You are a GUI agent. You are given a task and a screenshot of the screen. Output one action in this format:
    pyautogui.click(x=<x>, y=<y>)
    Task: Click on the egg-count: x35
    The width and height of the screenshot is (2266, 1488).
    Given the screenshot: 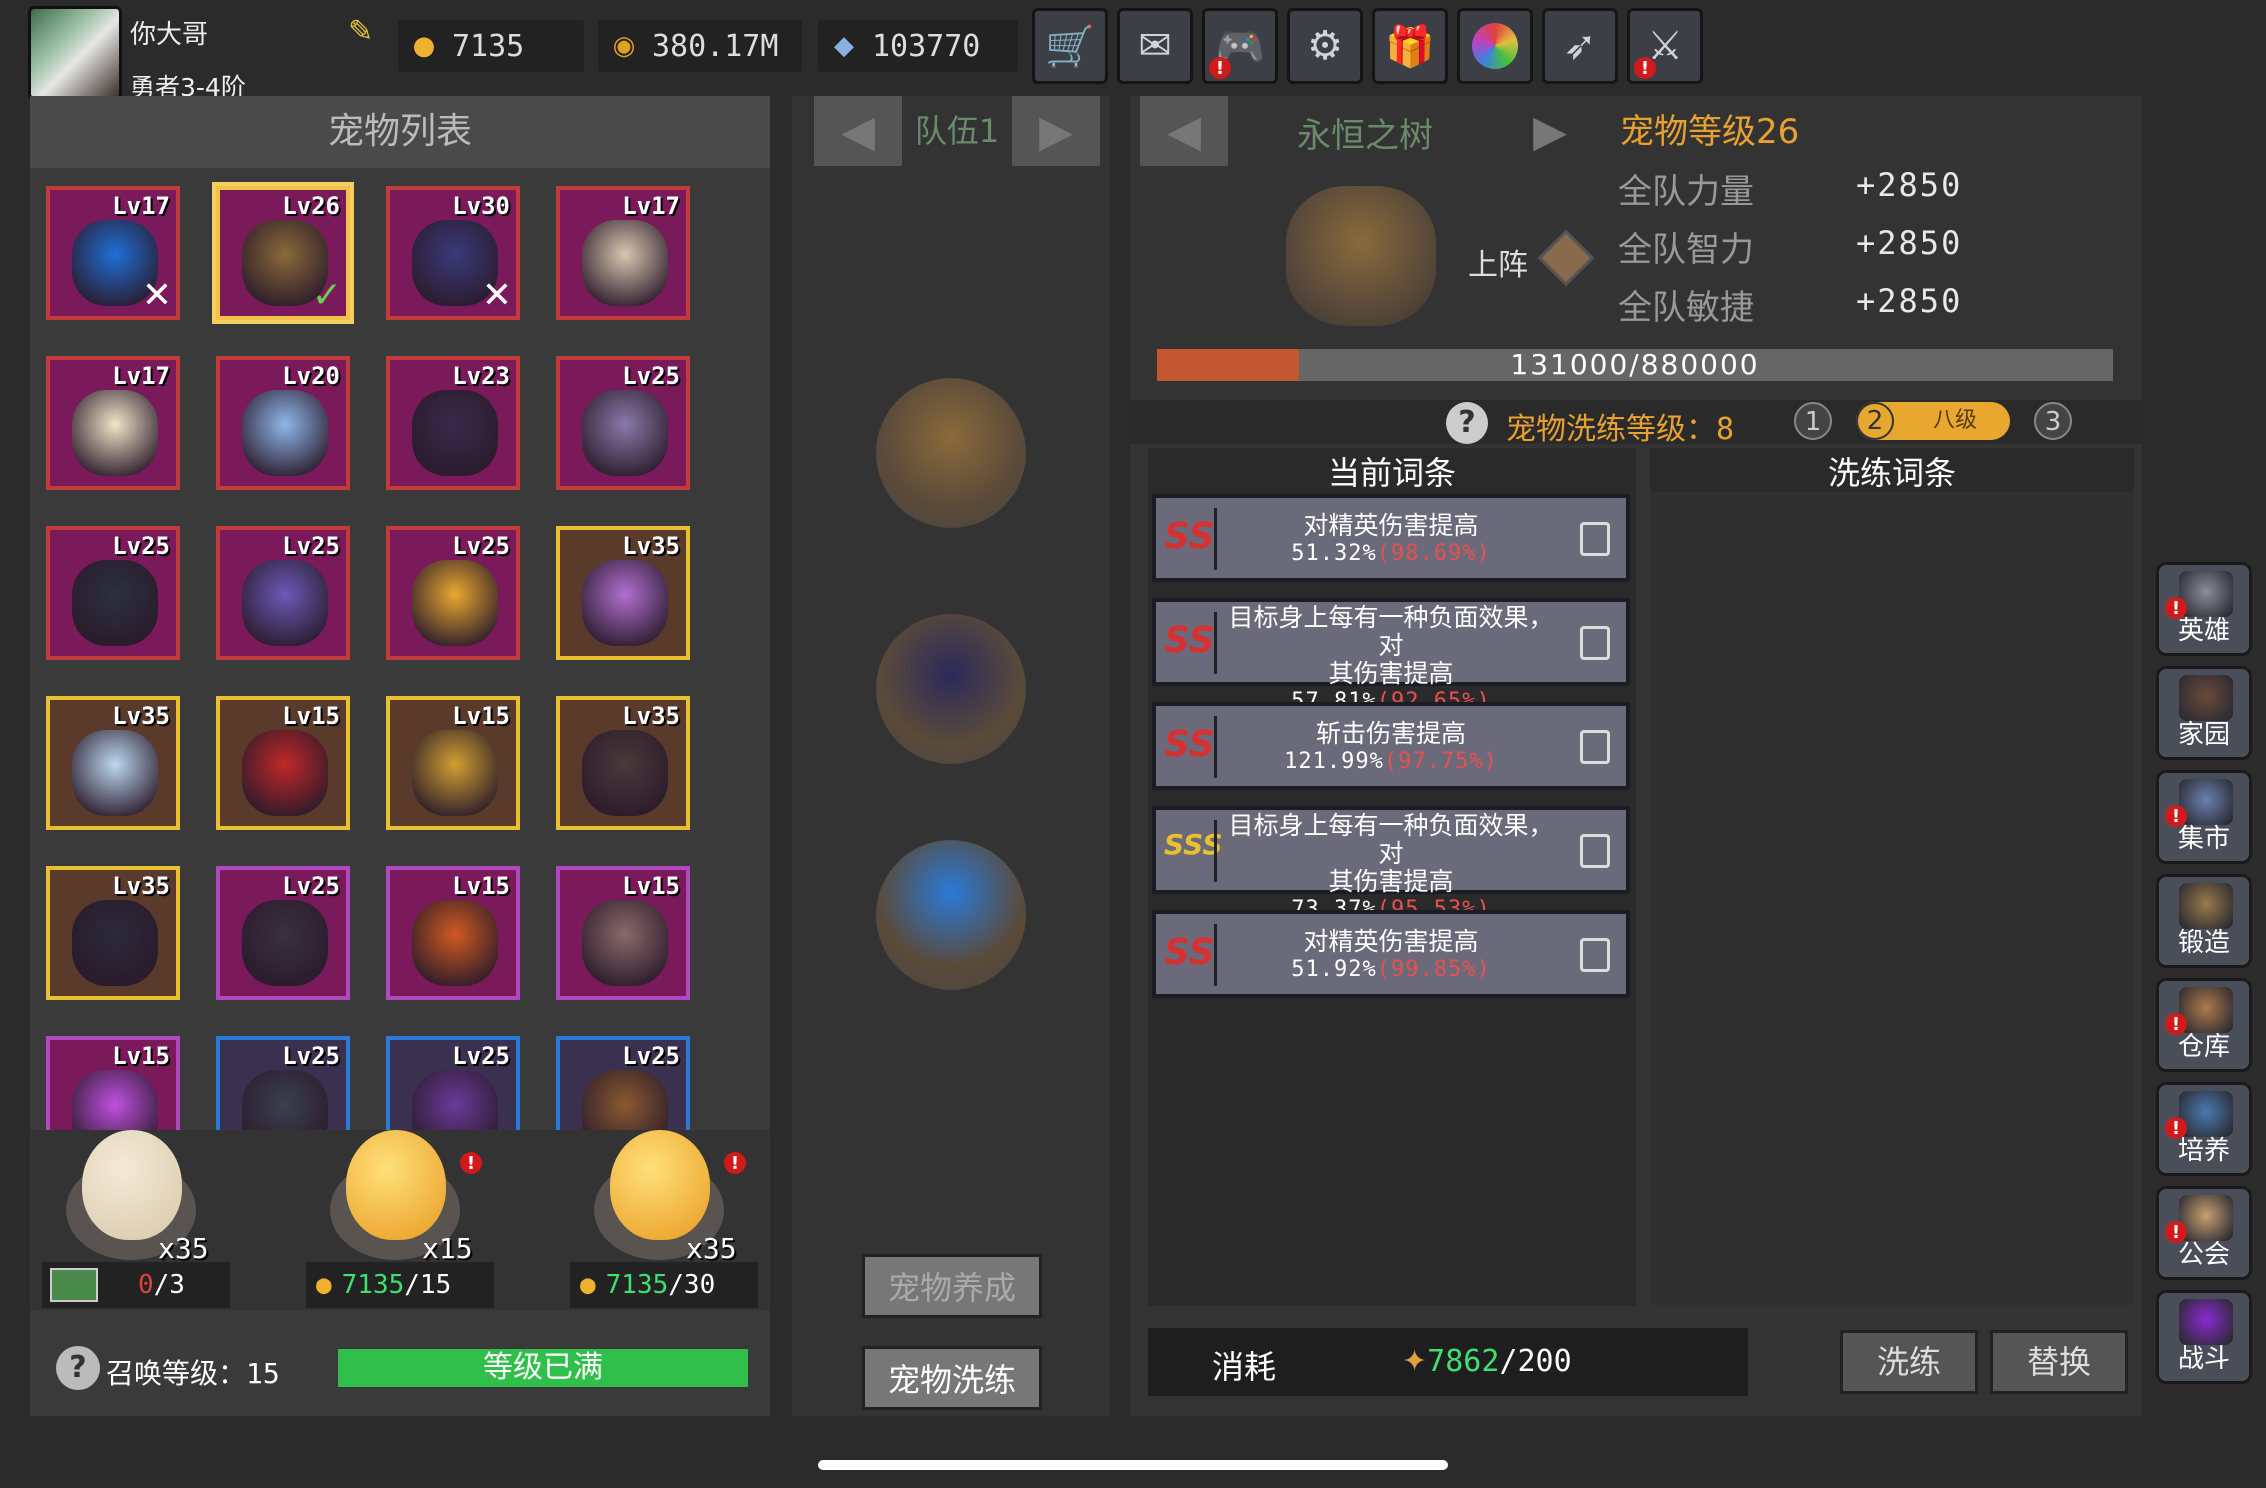 What is the action you would take?
    pyautogui.click(x=711, y=1248)
    